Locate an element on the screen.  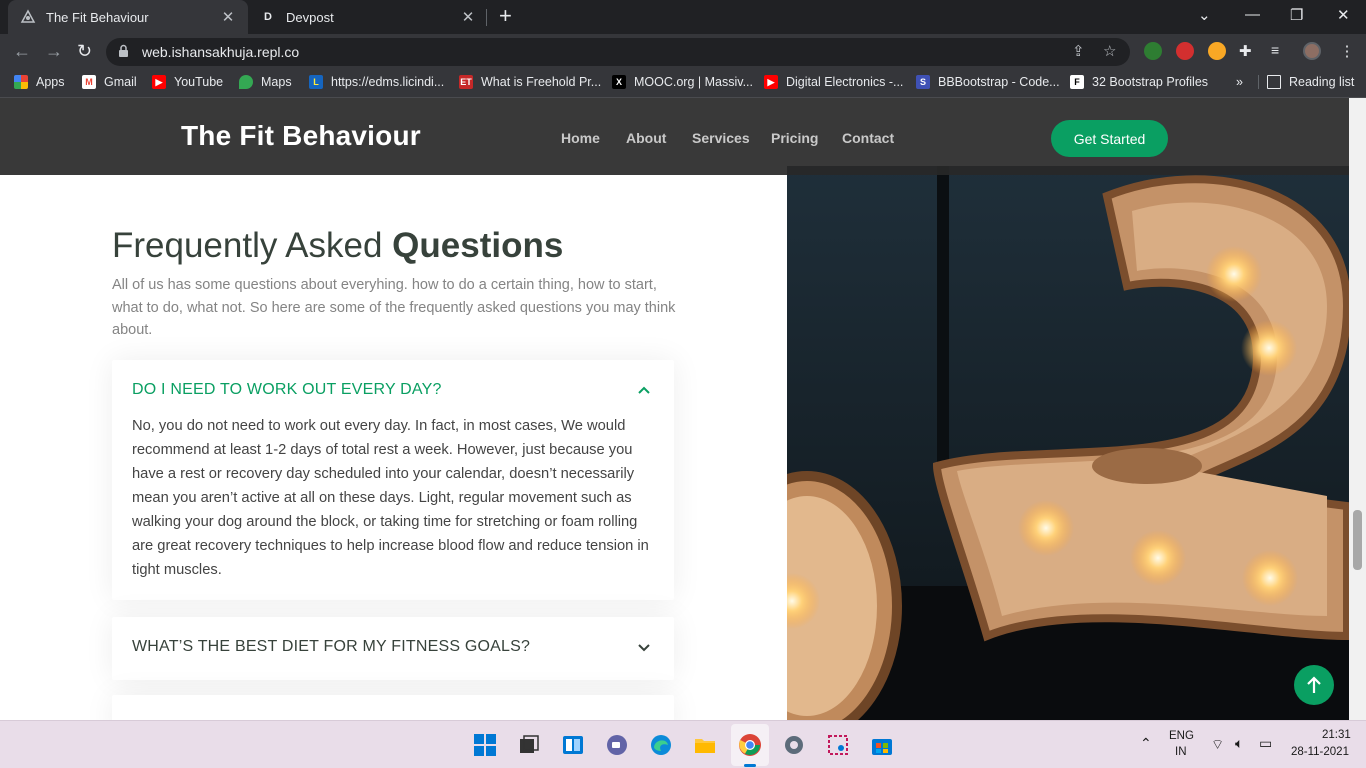
restore-button: ❐ is located at coordinates (1296, 15).